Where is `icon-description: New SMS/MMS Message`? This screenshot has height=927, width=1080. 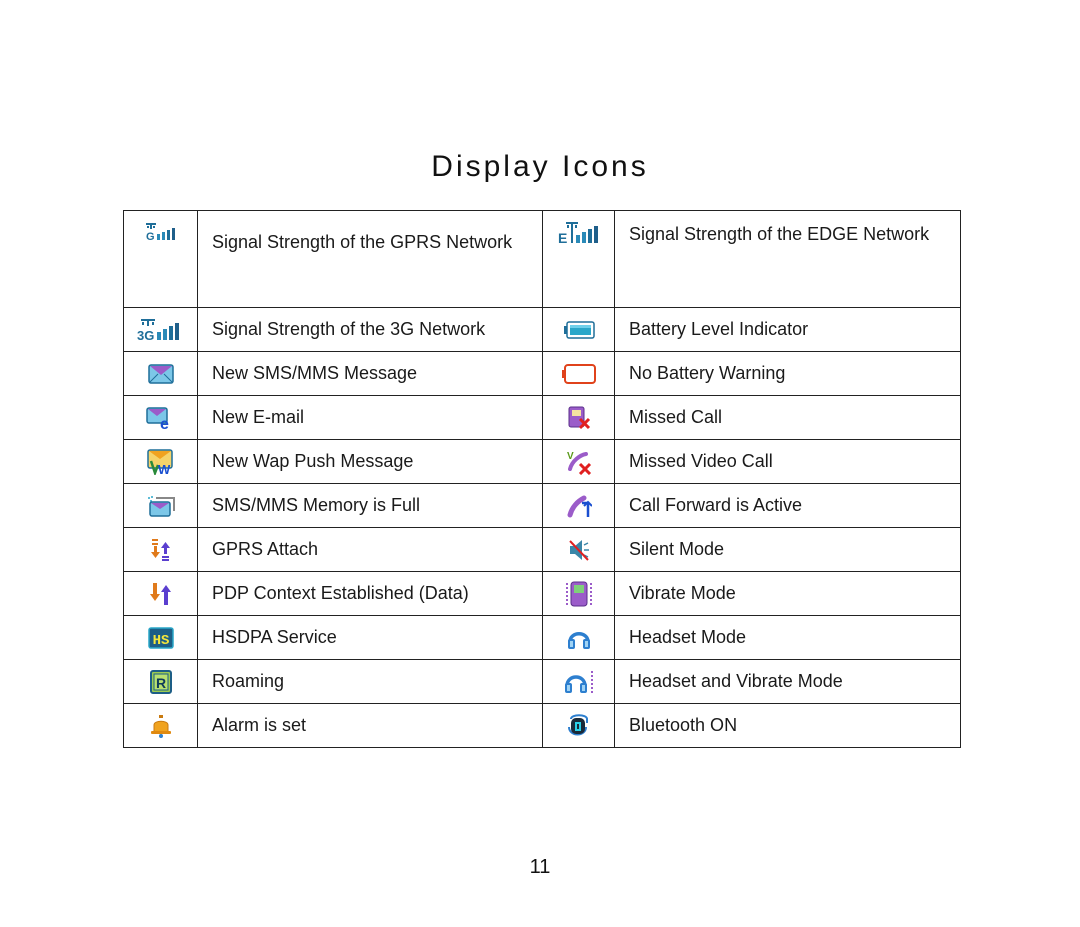 icon-description: New SMS/MMS Message is located at coordinates (370, 373).